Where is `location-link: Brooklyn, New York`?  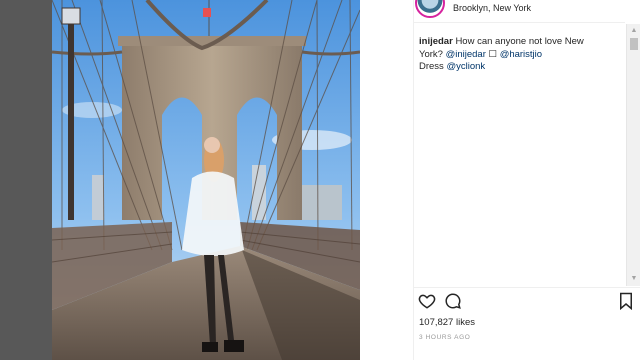 location-link: Brooklyn, New York is located at coordinates (492, 8).